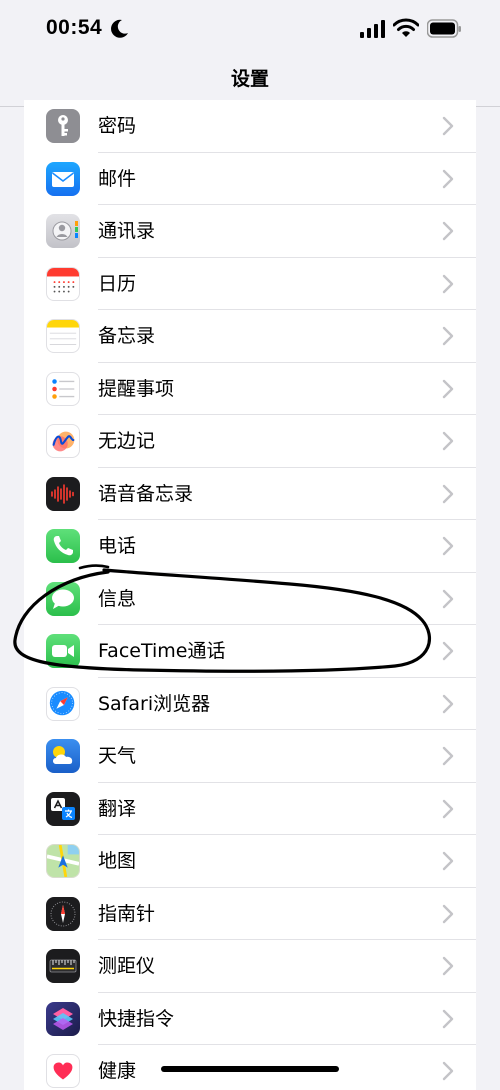 The width and height of the screenshot is (500, 1090). What do you see at coordinates (63, 808) in the screenshot?
I see `translate-icon` at bounding box center [63, 808].